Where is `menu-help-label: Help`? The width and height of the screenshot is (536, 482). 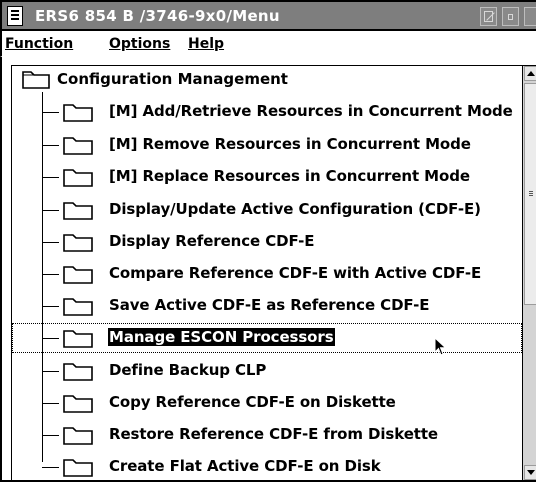
menu-help-label: Help is located at coordinates (206, 44).